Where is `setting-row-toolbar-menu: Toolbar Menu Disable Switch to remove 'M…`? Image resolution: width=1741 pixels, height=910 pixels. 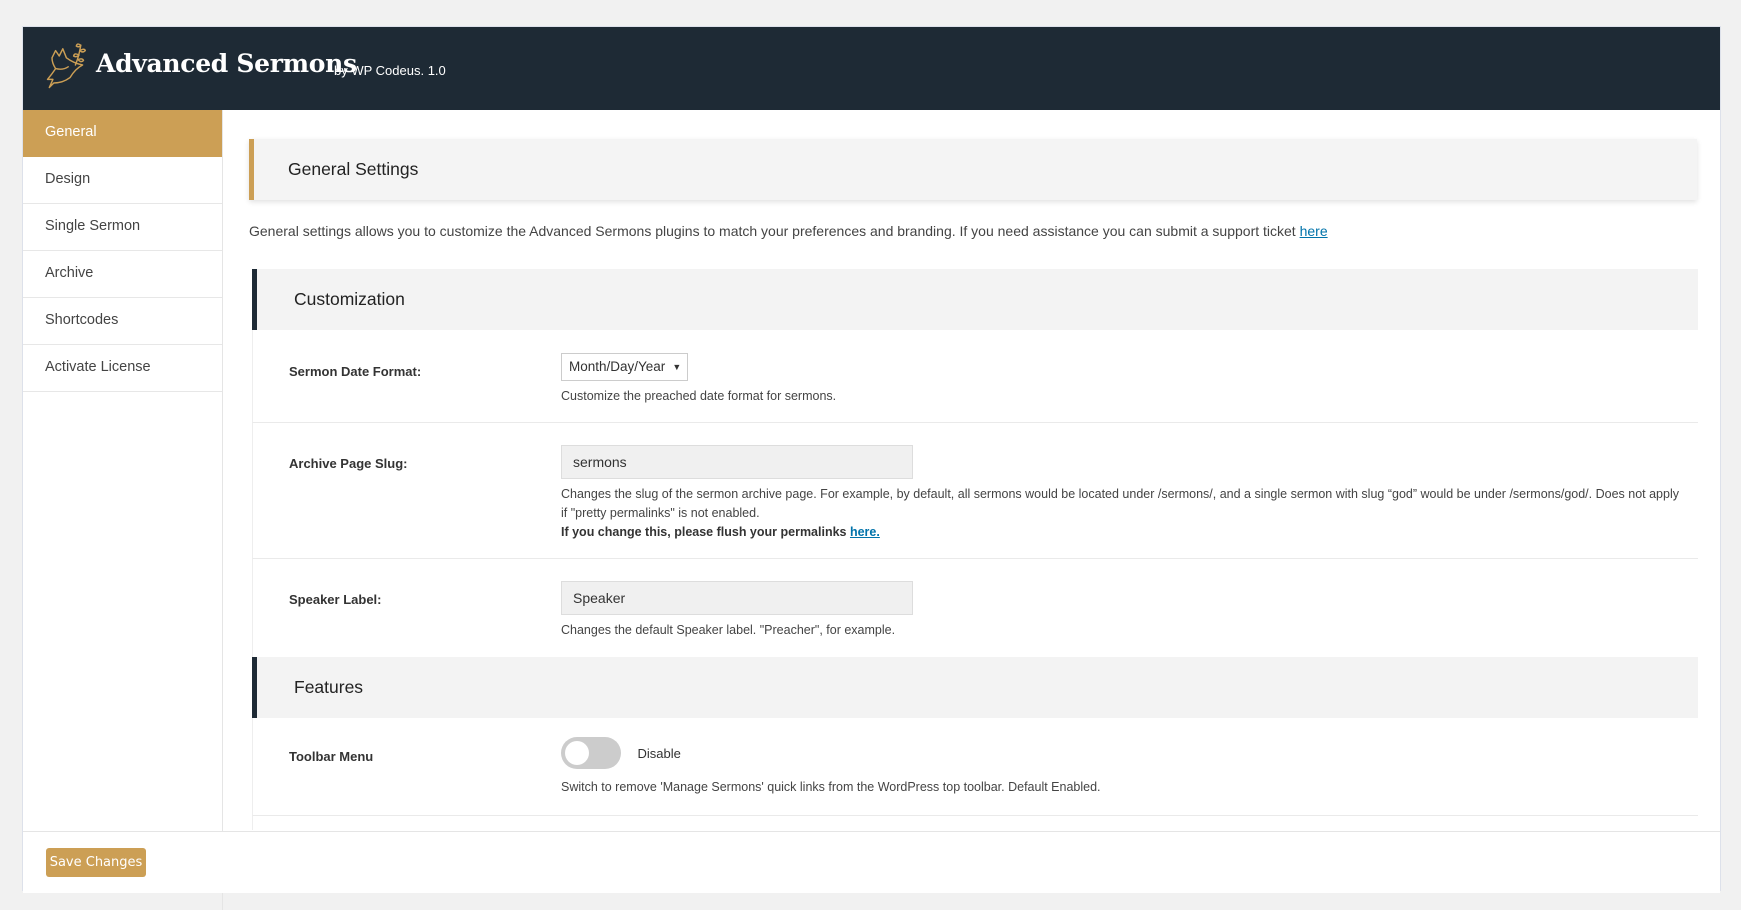 setting-row-toolbar-menu: Toolbar Menu Disable Switch to remove 'M… is located at coordinates (975, 767).